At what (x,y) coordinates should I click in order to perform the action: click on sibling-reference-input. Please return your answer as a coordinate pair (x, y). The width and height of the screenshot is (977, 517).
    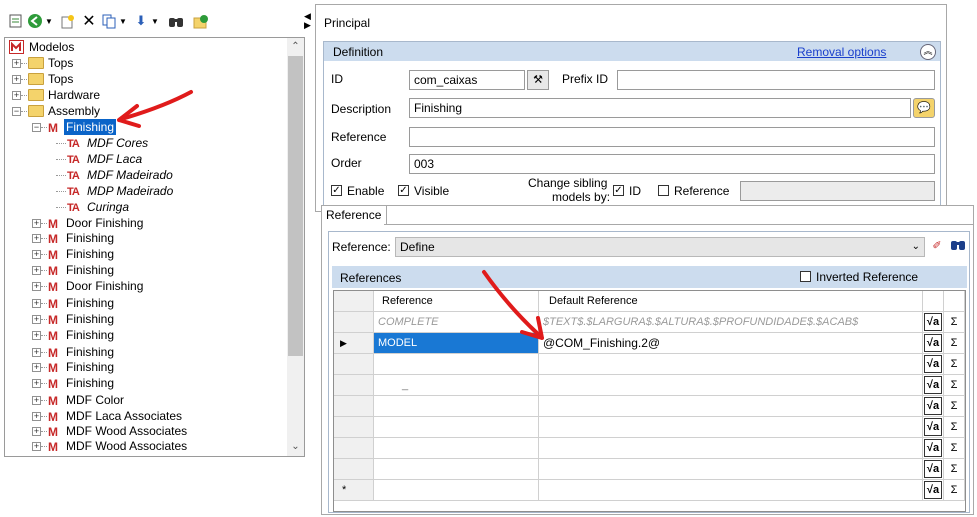
    Looking at the image, I should click on (837, 191).